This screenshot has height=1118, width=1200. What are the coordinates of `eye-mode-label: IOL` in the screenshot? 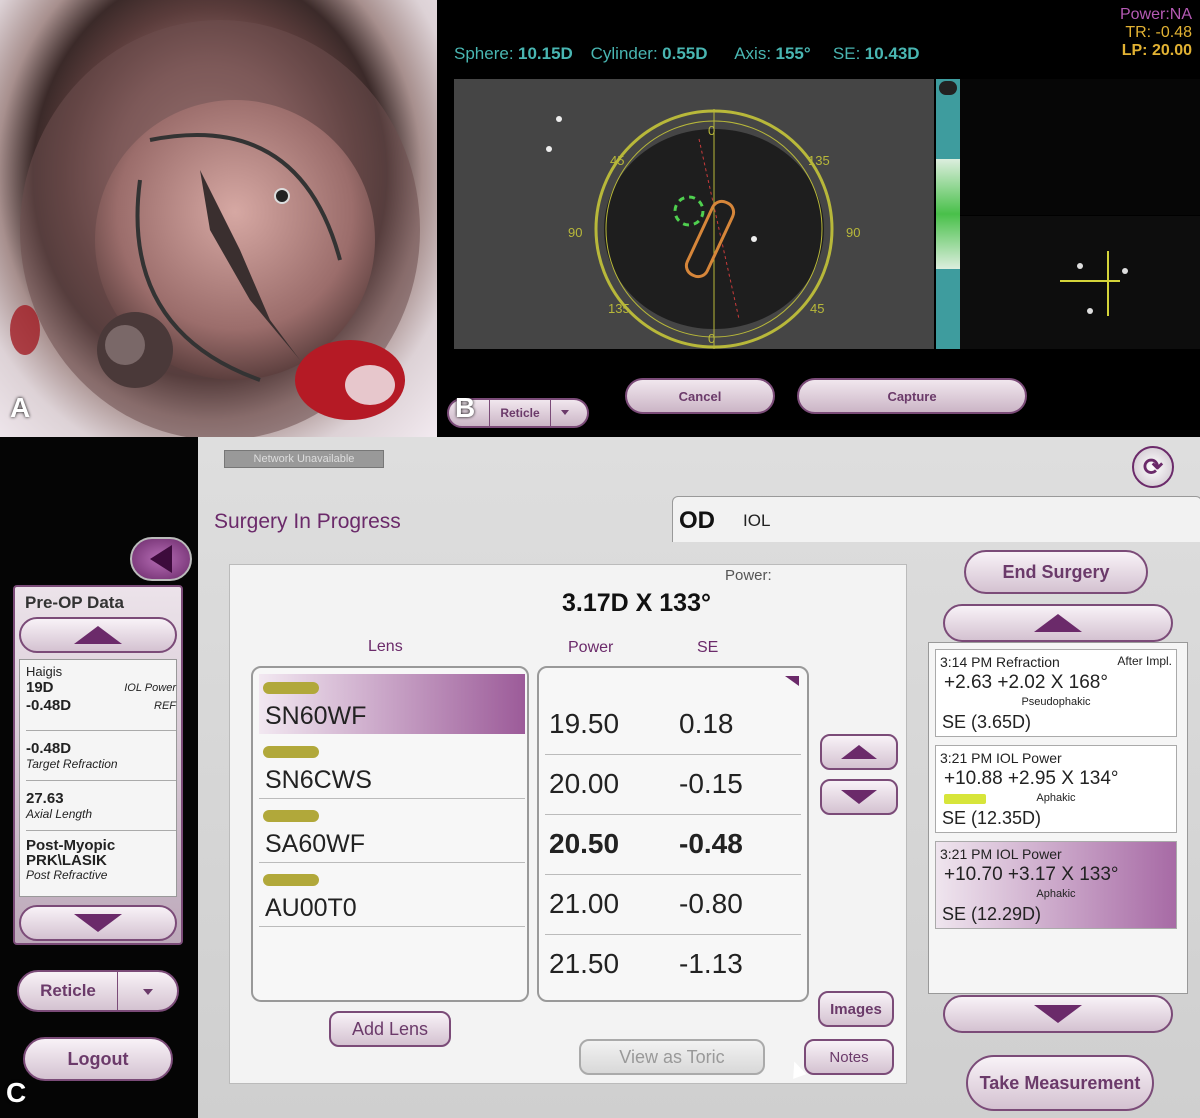 It's located at (757, 520).